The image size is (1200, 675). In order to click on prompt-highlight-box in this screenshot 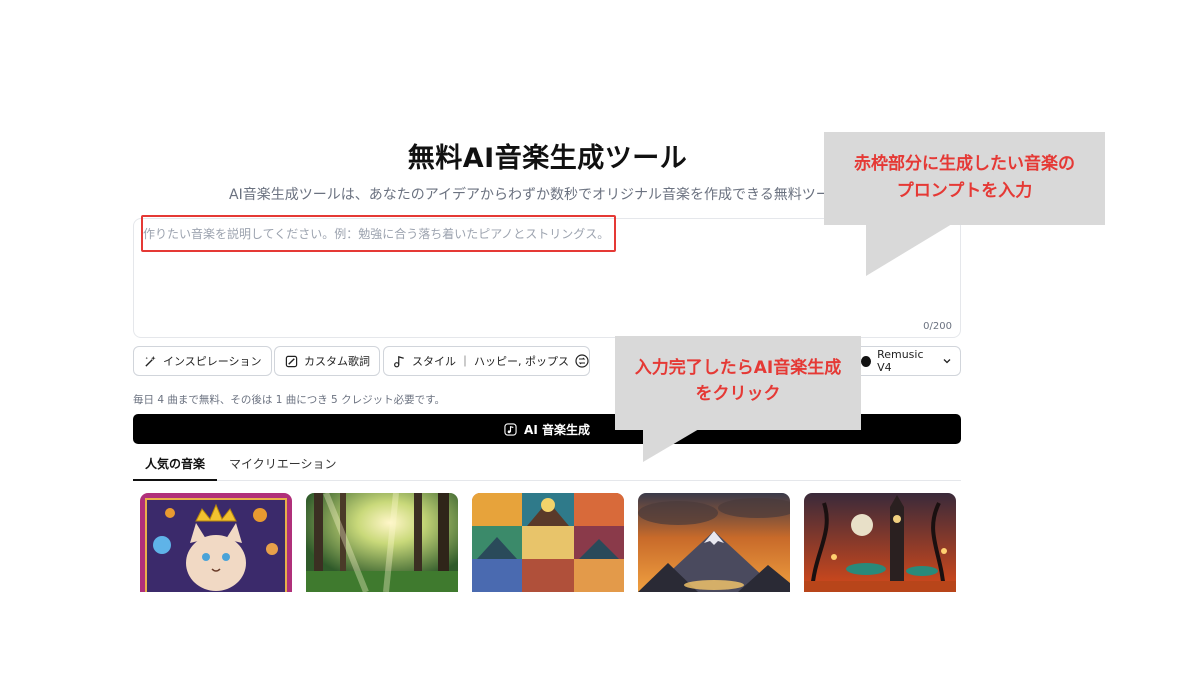, I will do `click(378, 233)`.